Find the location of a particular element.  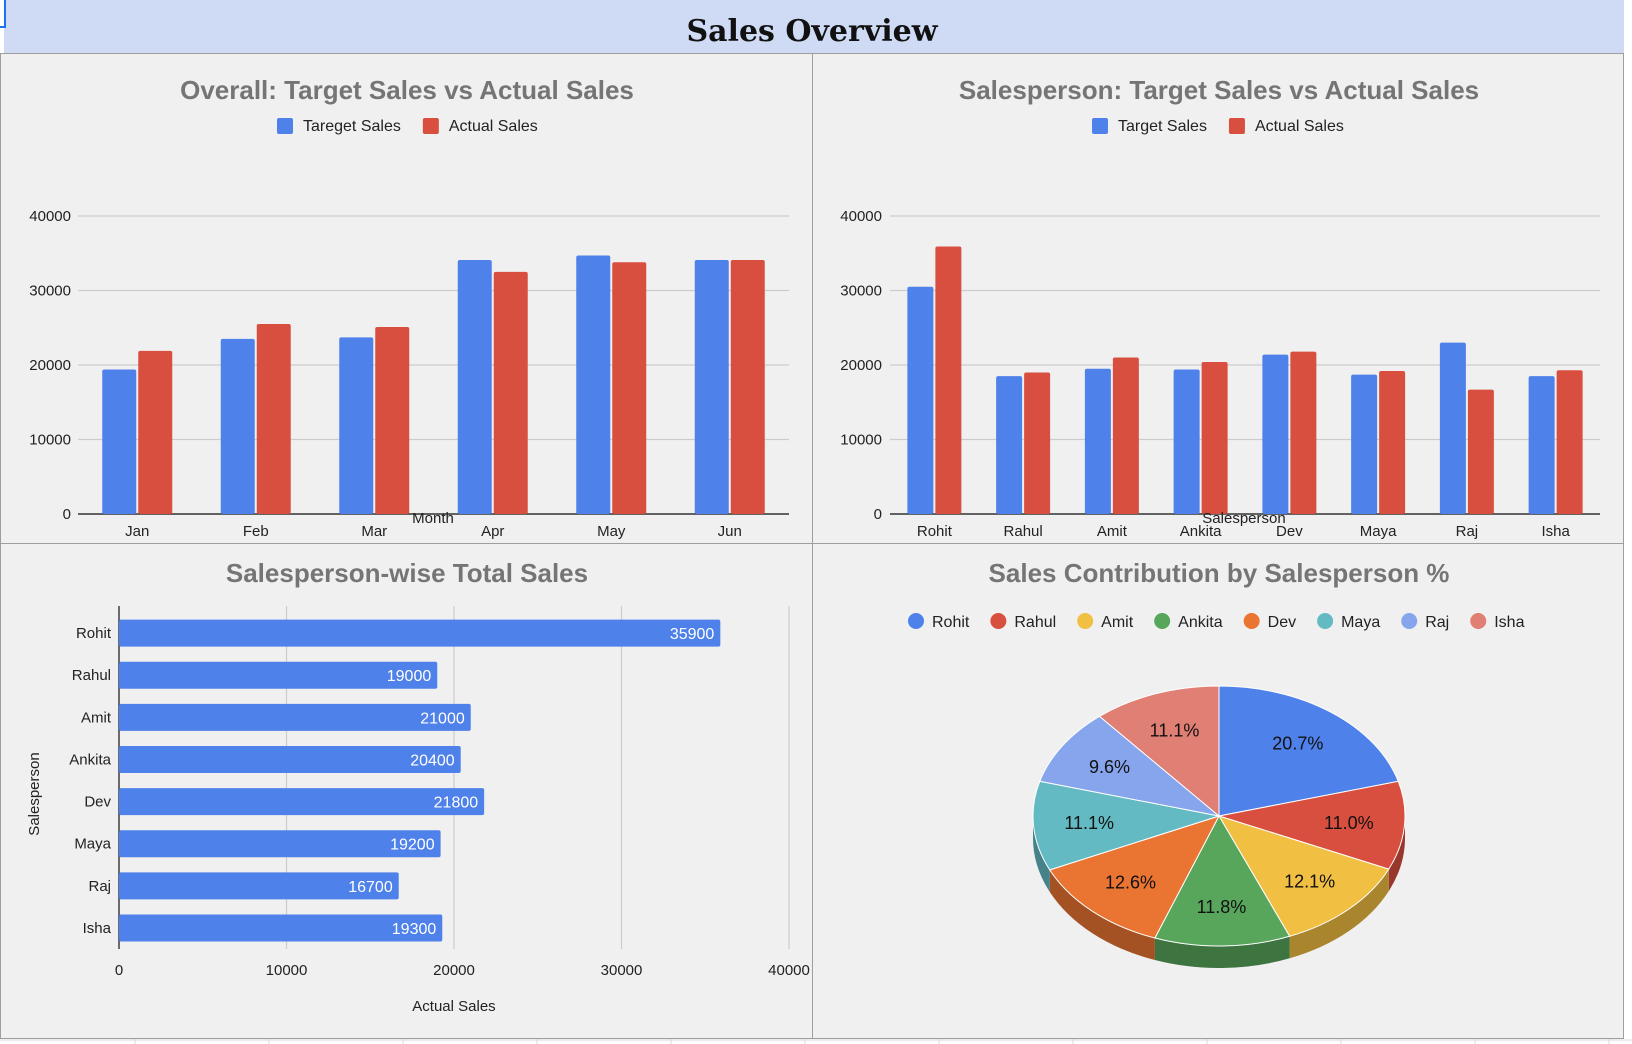

bar-target-rohit is located at coordinates (920, 400).